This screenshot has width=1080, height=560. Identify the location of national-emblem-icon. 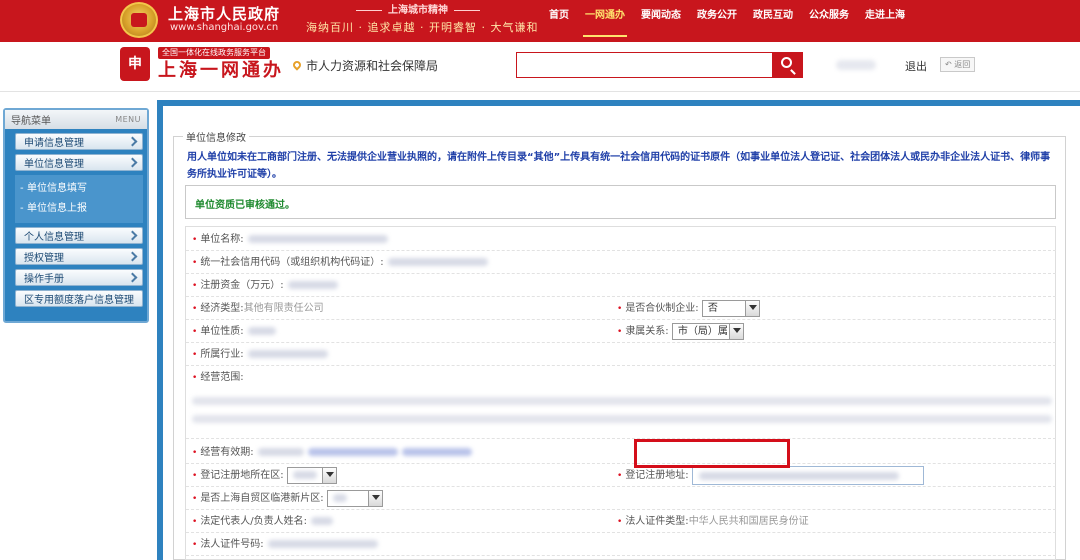
(139, 20).